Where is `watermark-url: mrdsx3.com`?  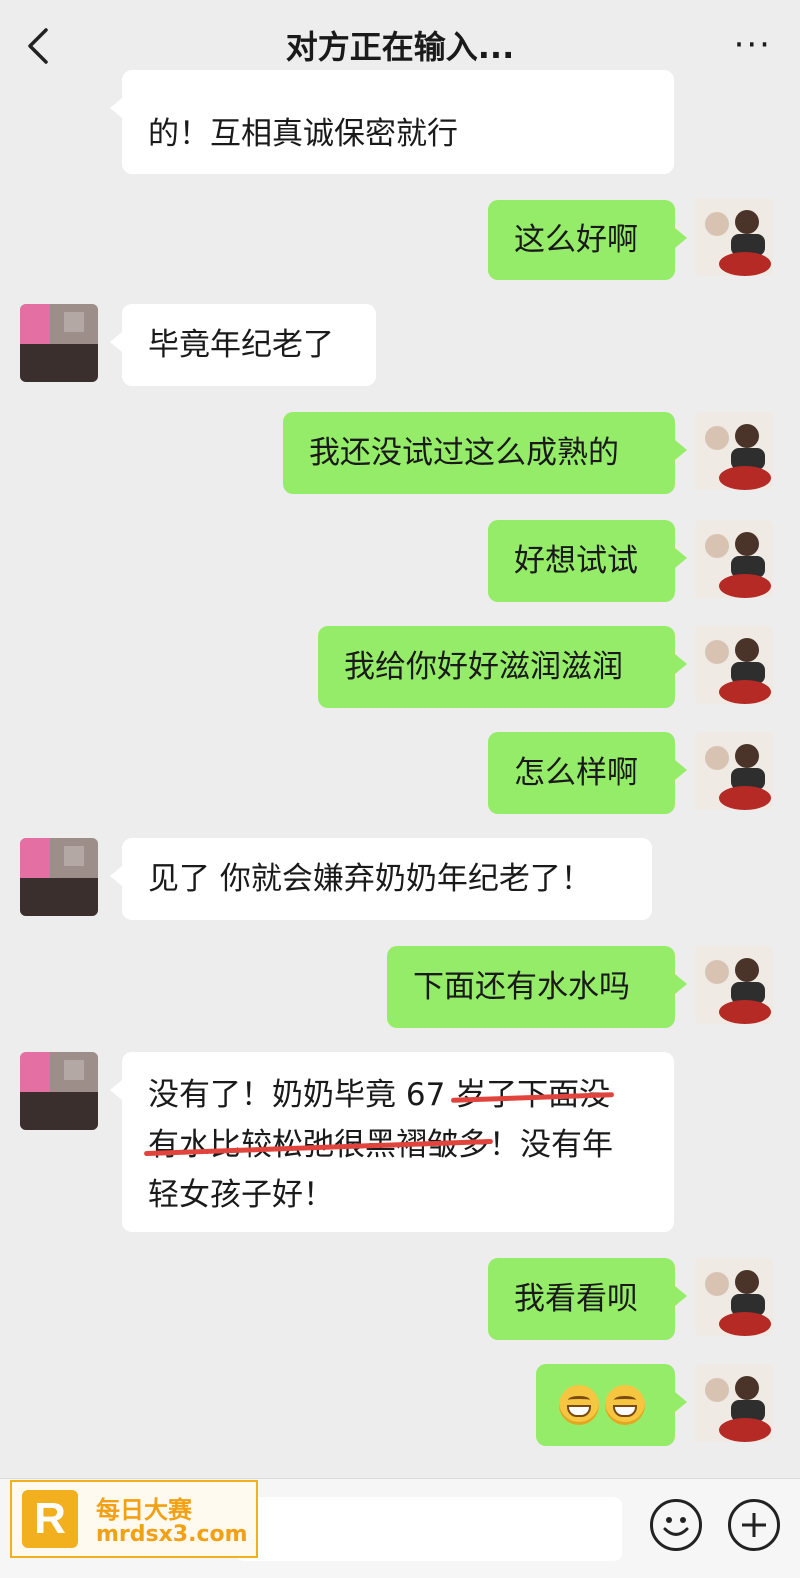 watermark-url: mrdsx3.com is located at coordinates (172, 1534).